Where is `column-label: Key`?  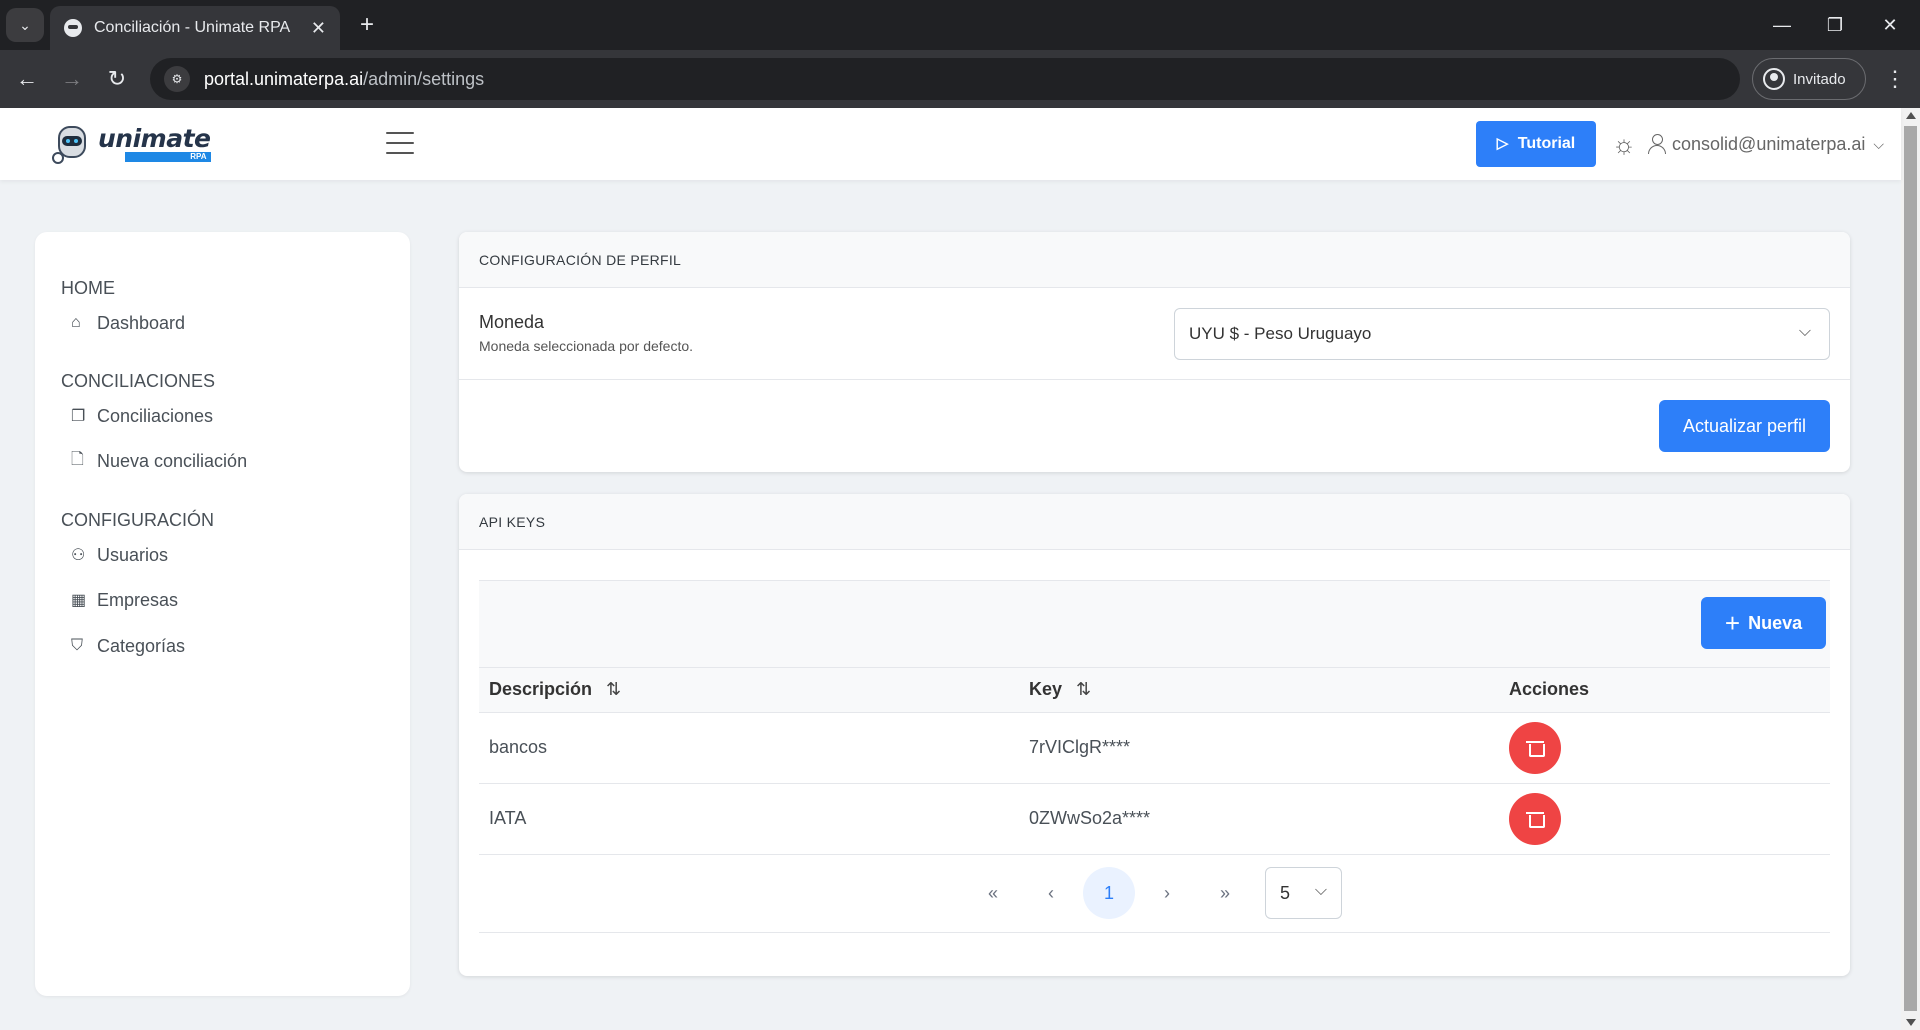 column-label: Key is located at coordinates (1046, 689).